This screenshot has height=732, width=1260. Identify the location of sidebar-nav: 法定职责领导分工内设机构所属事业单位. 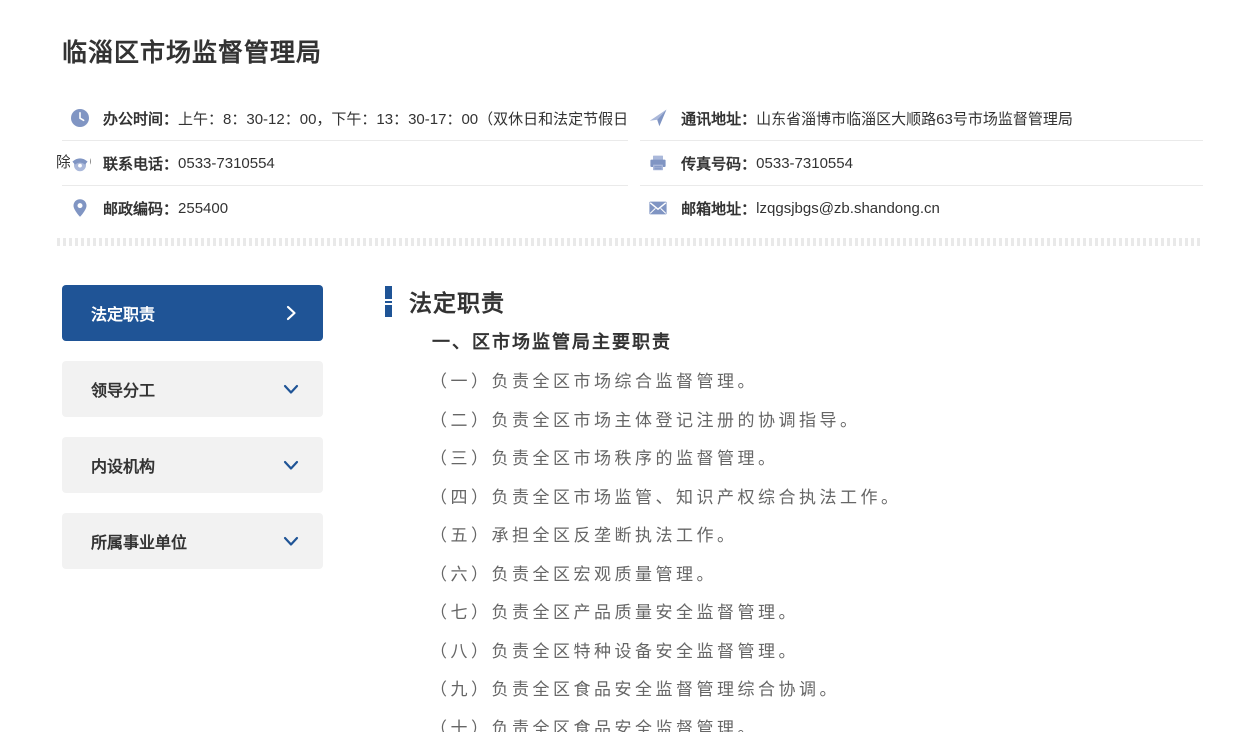
(192, 508).